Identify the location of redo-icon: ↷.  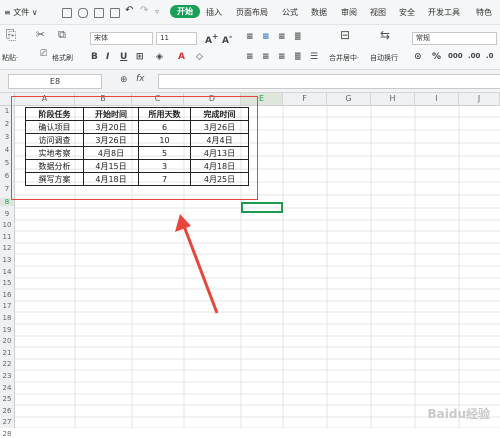
(144, 10).